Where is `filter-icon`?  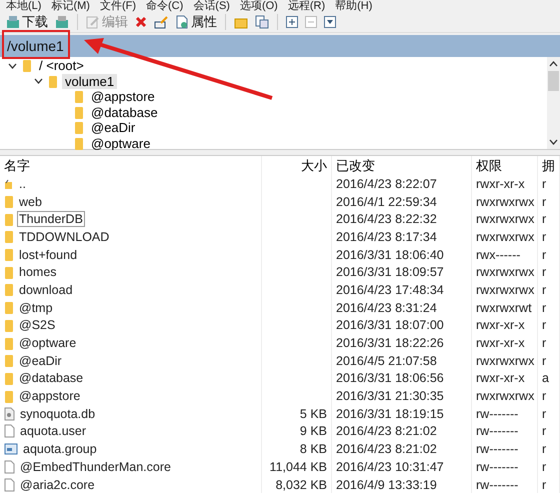 filter-icon is located at coordinates (330, 22).